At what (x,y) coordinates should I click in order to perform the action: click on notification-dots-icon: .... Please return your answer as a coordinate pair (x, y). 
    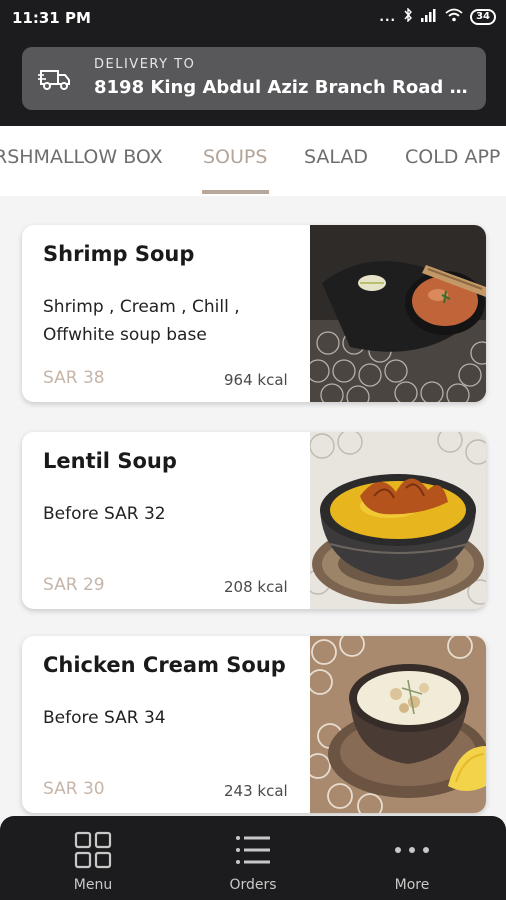
    Looking at the image, I should click on (388, 16).